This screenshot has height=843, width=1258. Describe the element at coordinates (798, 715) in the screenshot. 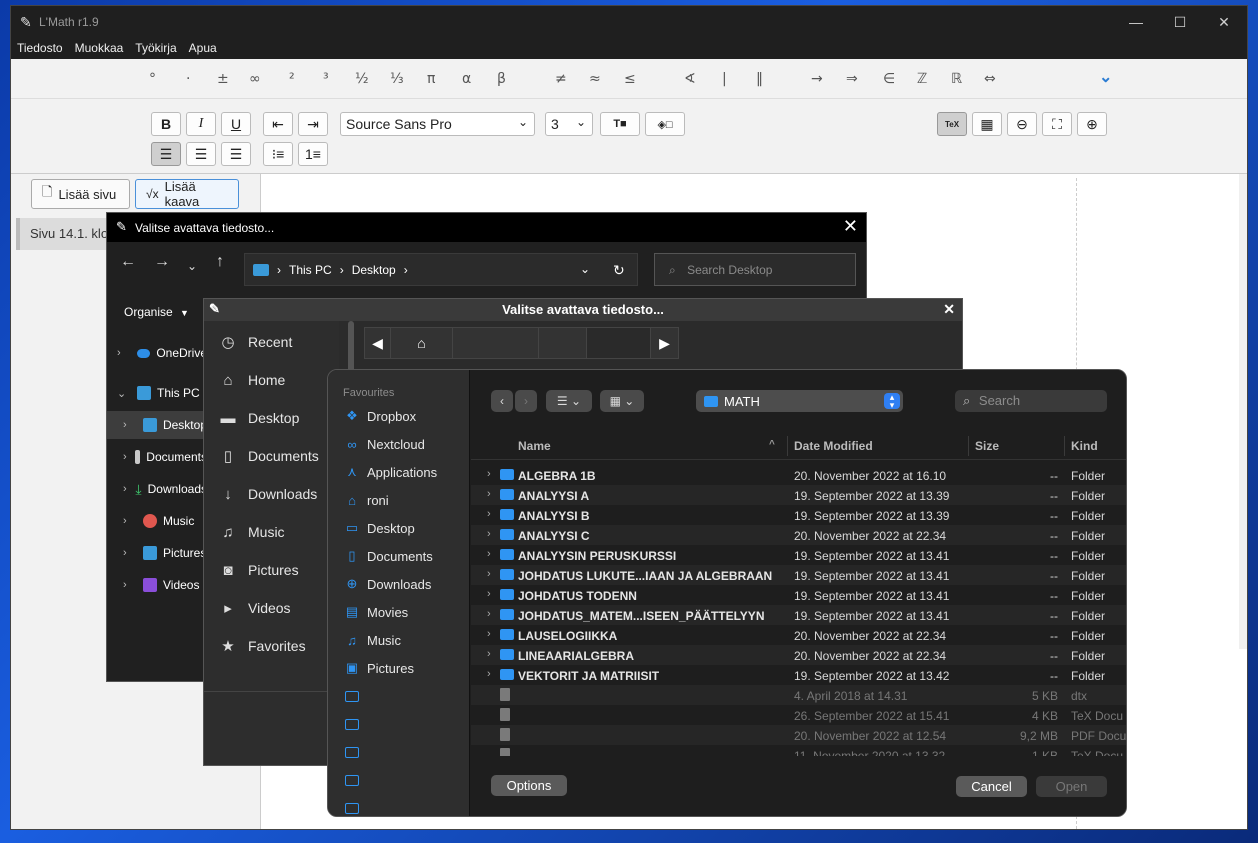

I see `table-row: 26. September 2022 at 15.41 4 KB TeX Docu` at that location.